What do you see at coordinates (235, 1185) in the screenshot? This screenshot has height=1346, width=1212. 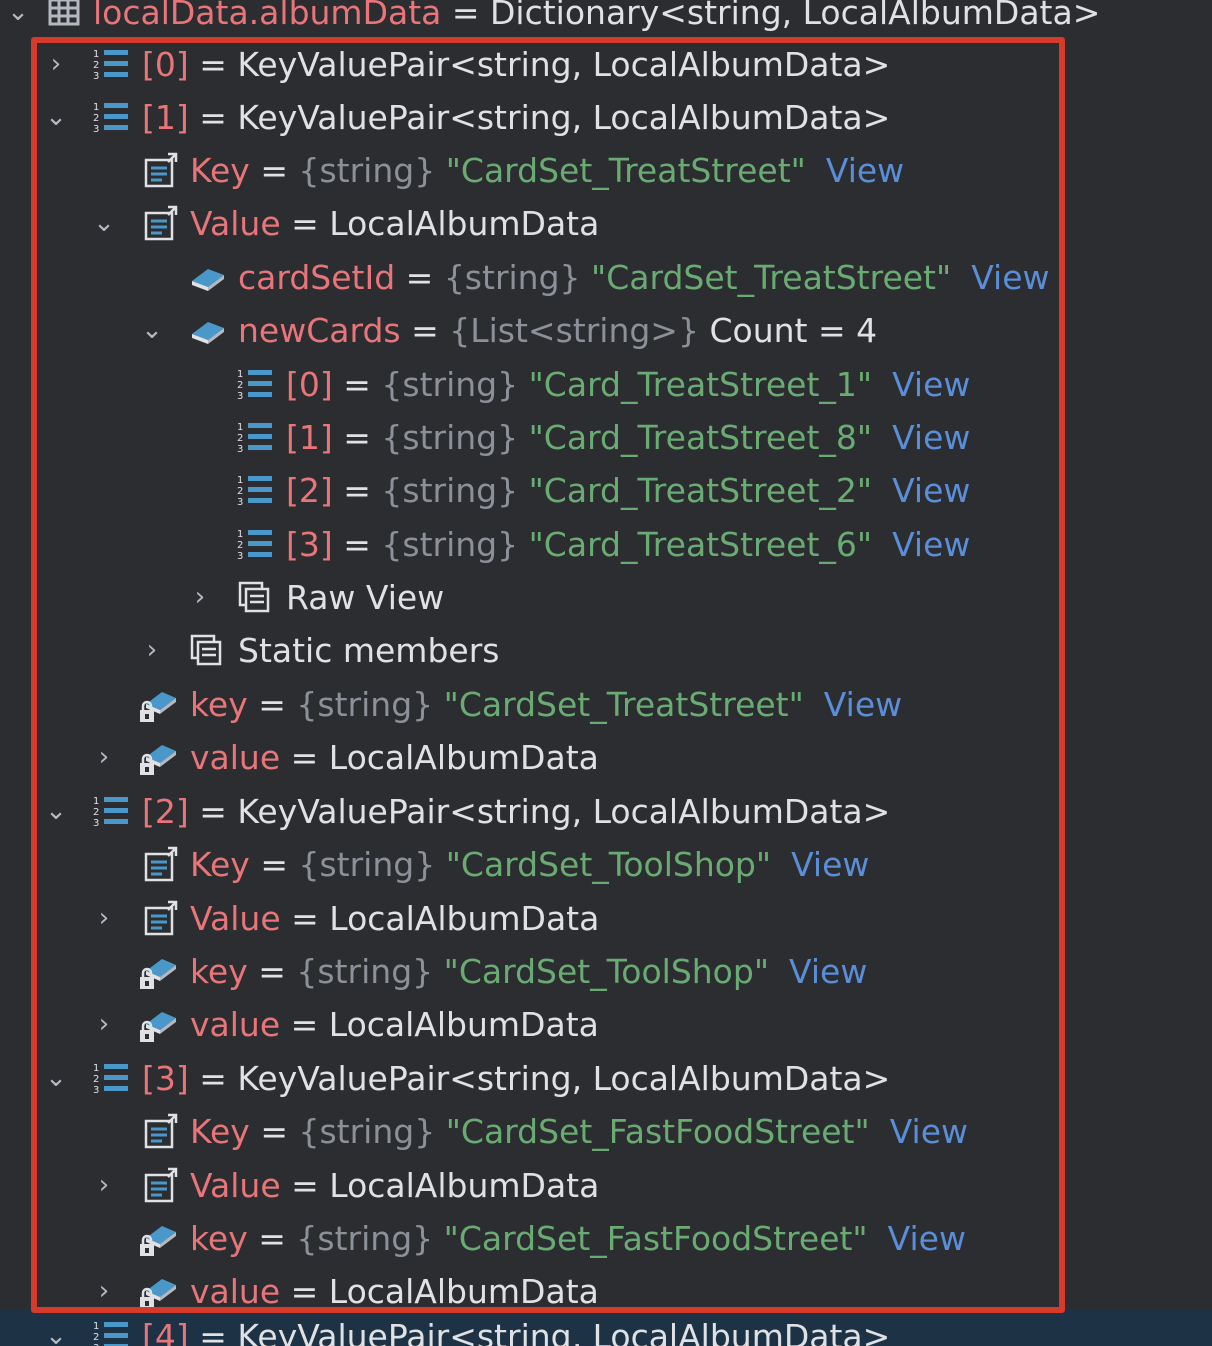 I see `member-name: Value` at bounding box center [235, 1185].